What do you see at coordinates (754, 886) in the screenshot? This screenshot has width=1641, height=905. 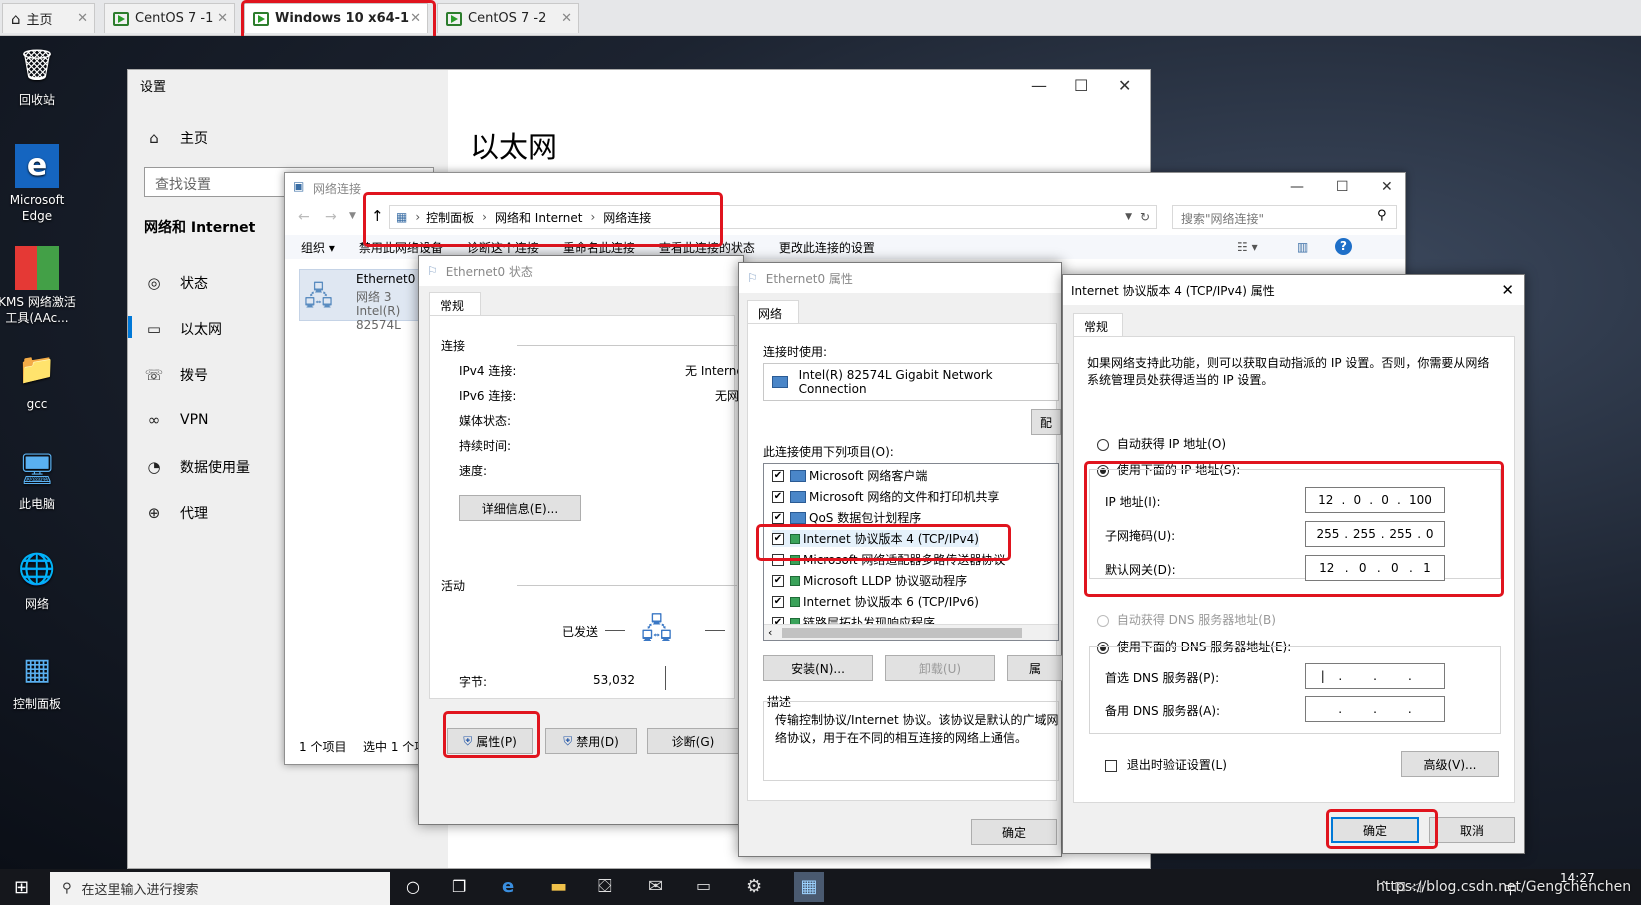 I see `settings-gear-icon: ⚙` at bounding box center [754, 886].